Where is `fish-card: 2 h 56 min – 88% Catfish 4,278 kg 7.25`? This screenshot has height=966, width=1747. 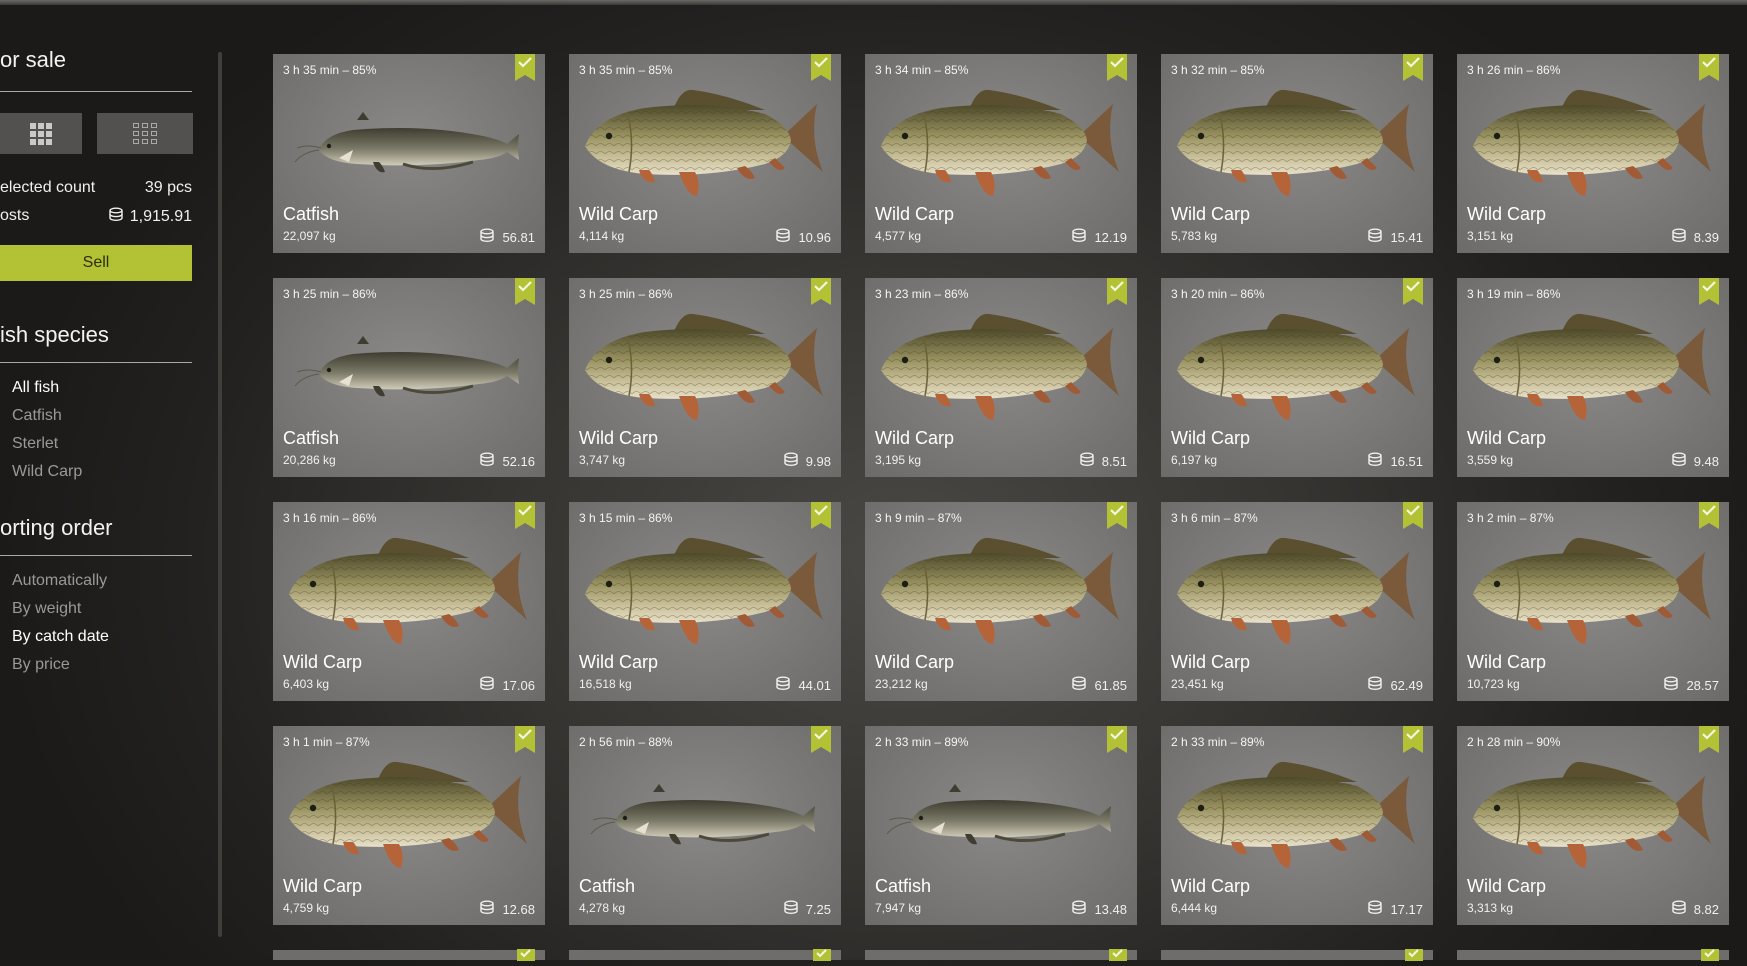 fish-card: 2 h 56 min – 88% Catfish 4,278 kg 7.25 is located at coordinates (705, 825).